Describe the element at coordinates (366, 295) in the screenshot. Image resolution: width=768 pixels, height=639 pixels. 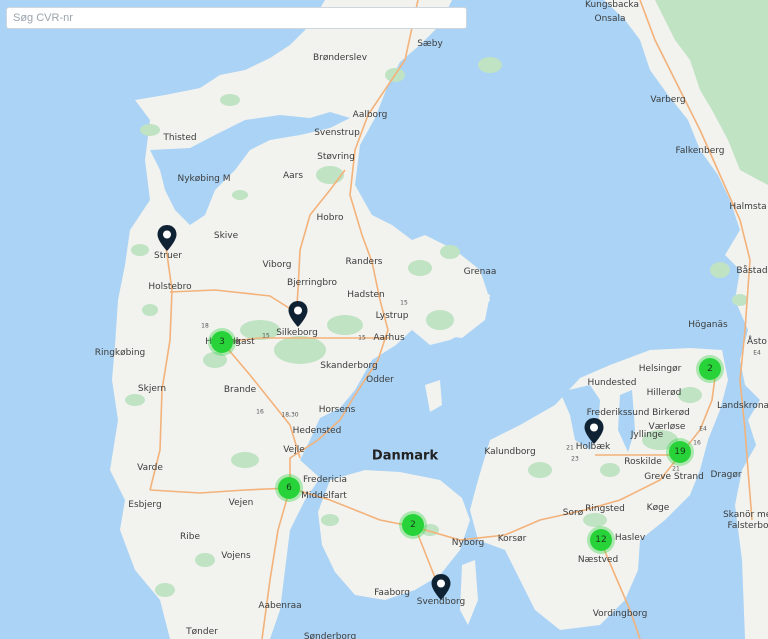
I see `place-label: Hadsten` at that location.